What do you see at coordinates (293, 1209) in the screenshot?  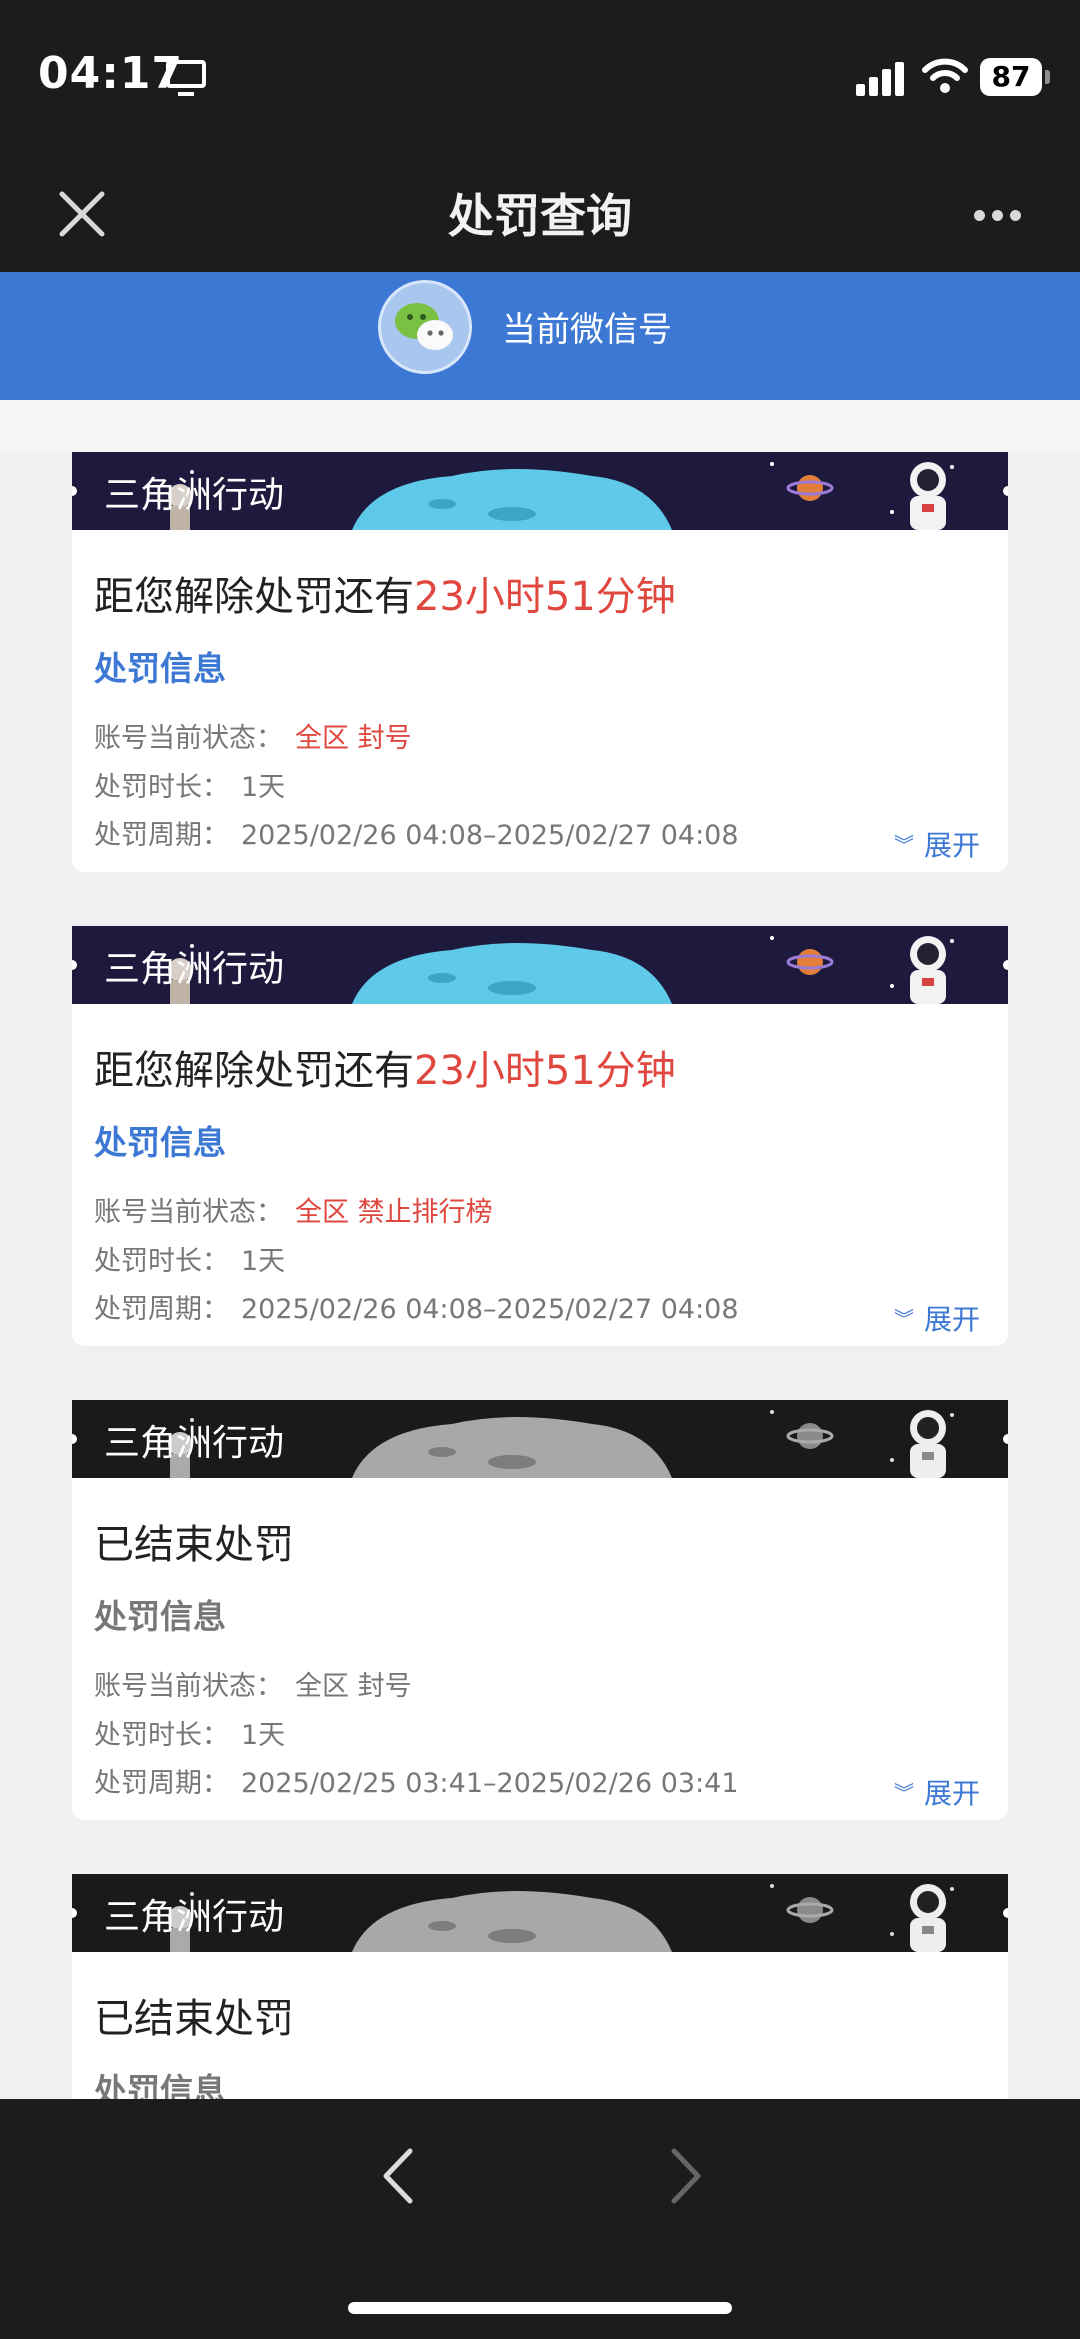 I see `status-row: 账号当前状态： 全区 禁止排行榜` at bounding box center [293, 1209].